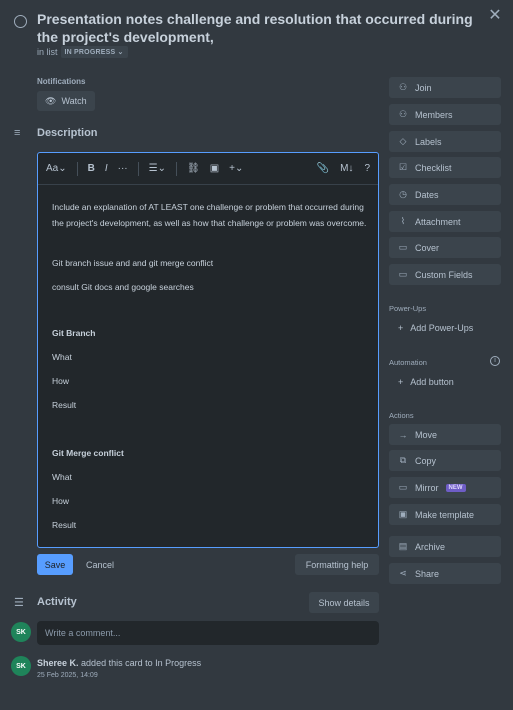 The height and width of the screenshot is (710, 513). I want to click on make-template-button: ▣ Make template, so click(445, 514).